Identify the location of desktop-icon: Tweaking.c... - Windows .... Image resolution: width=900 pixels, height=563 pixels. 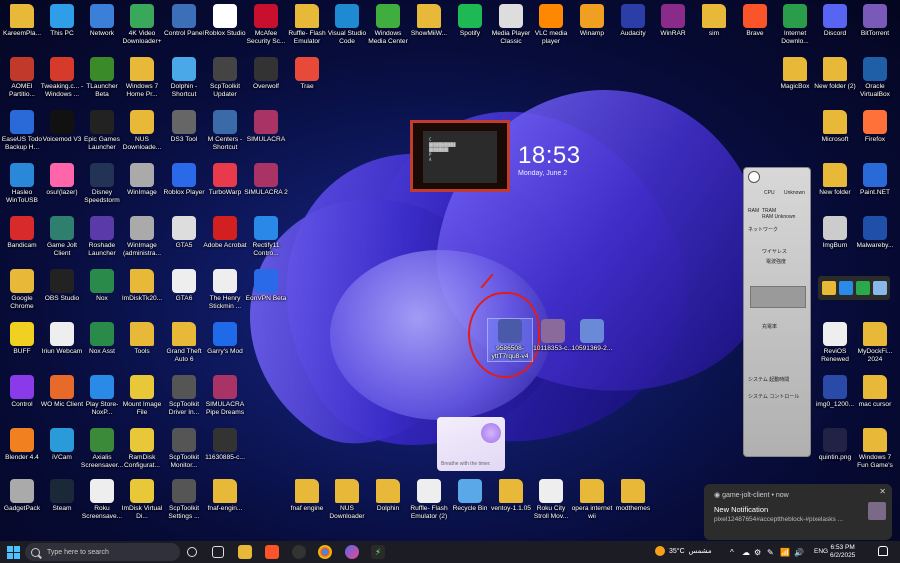
(62, 78).